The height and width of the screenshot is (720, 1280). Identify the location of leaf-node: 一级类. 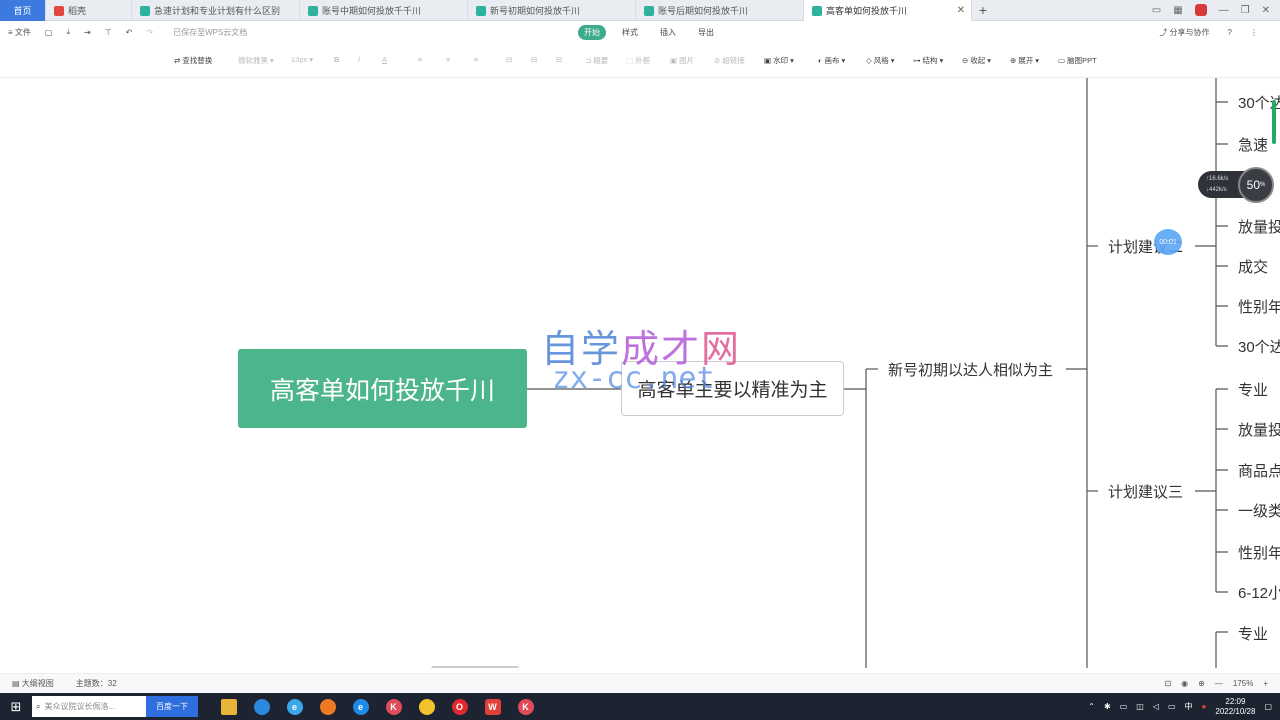
(1259, 510).